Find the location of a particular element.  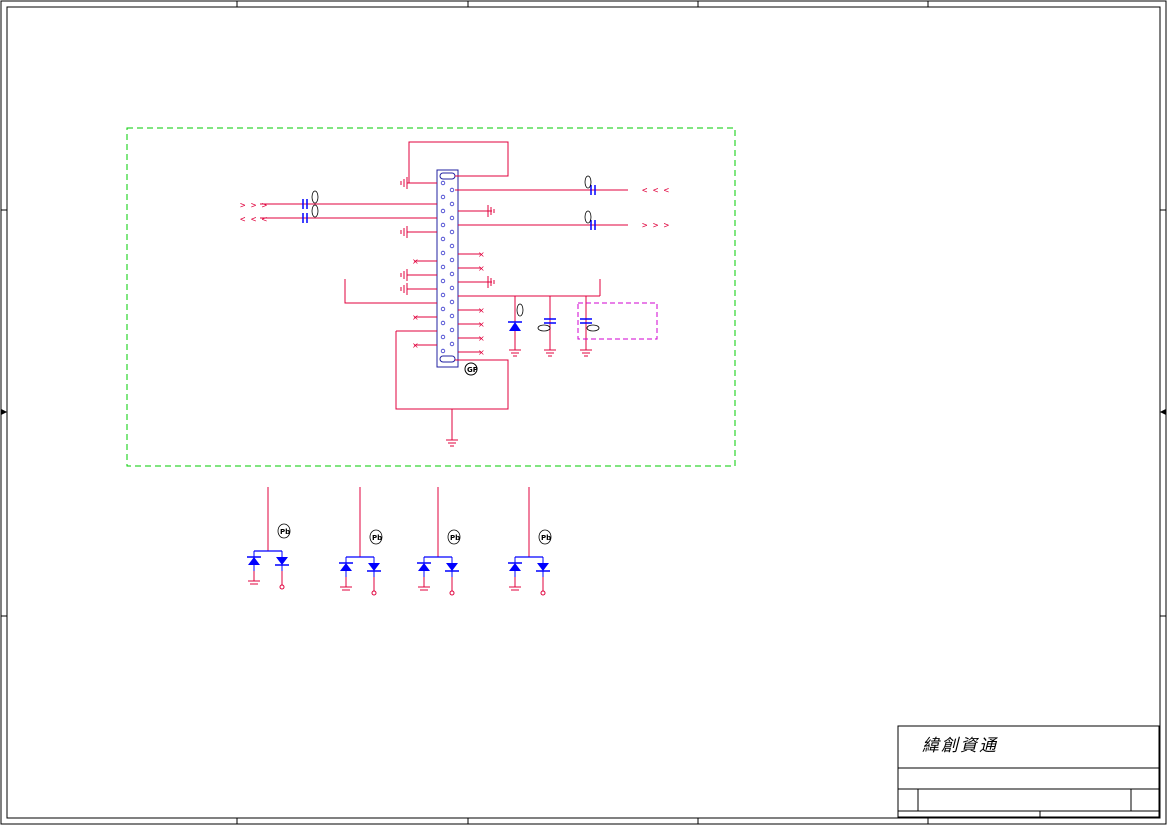

company-name: 緯創資通 is located at coordinates (960, 746).